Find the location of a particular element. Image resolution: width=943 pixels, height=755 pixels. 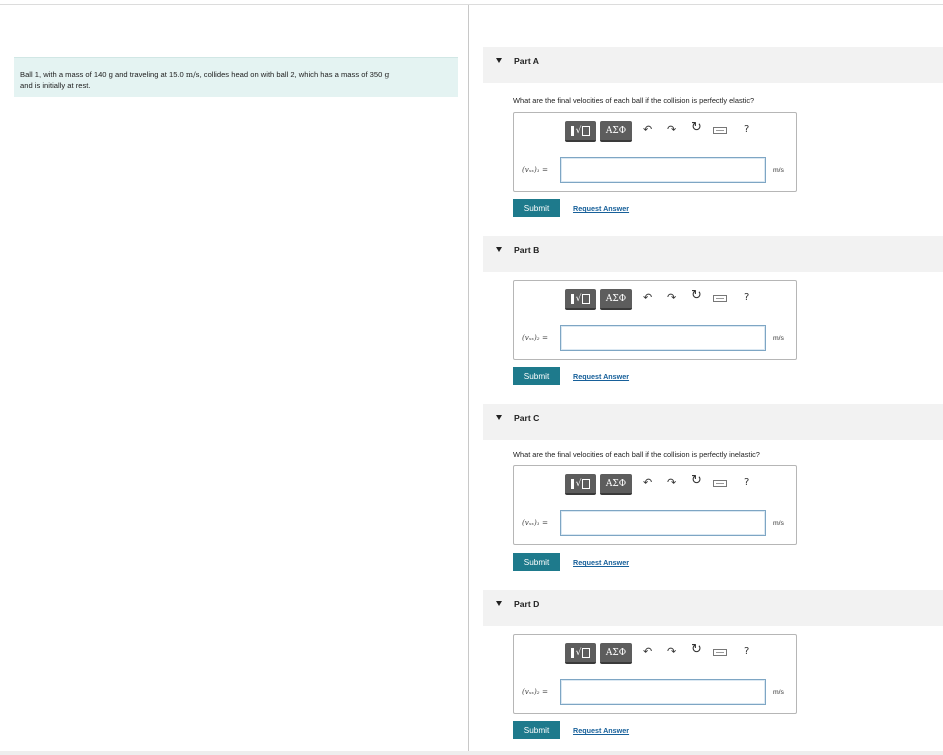

problem-text-3: and is initially at rest. is located at coordinates (55, 85).